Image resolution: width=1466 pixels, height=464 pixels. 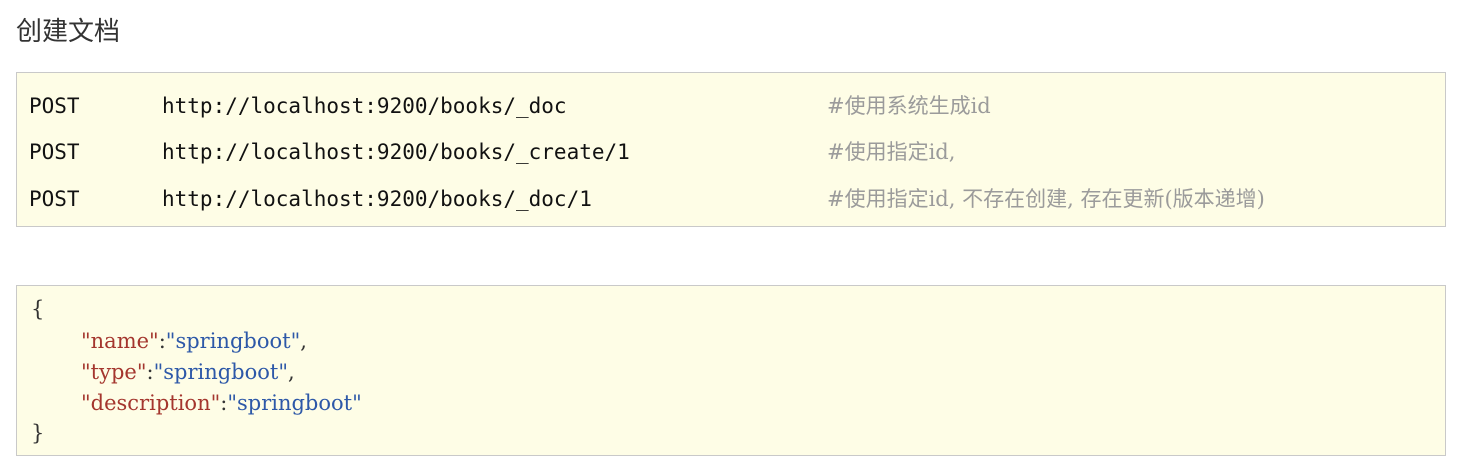 What do you see at coordinates (120, 341) in the screenshot?
I see `json-key: "name"` at bounding box center [120, 341].